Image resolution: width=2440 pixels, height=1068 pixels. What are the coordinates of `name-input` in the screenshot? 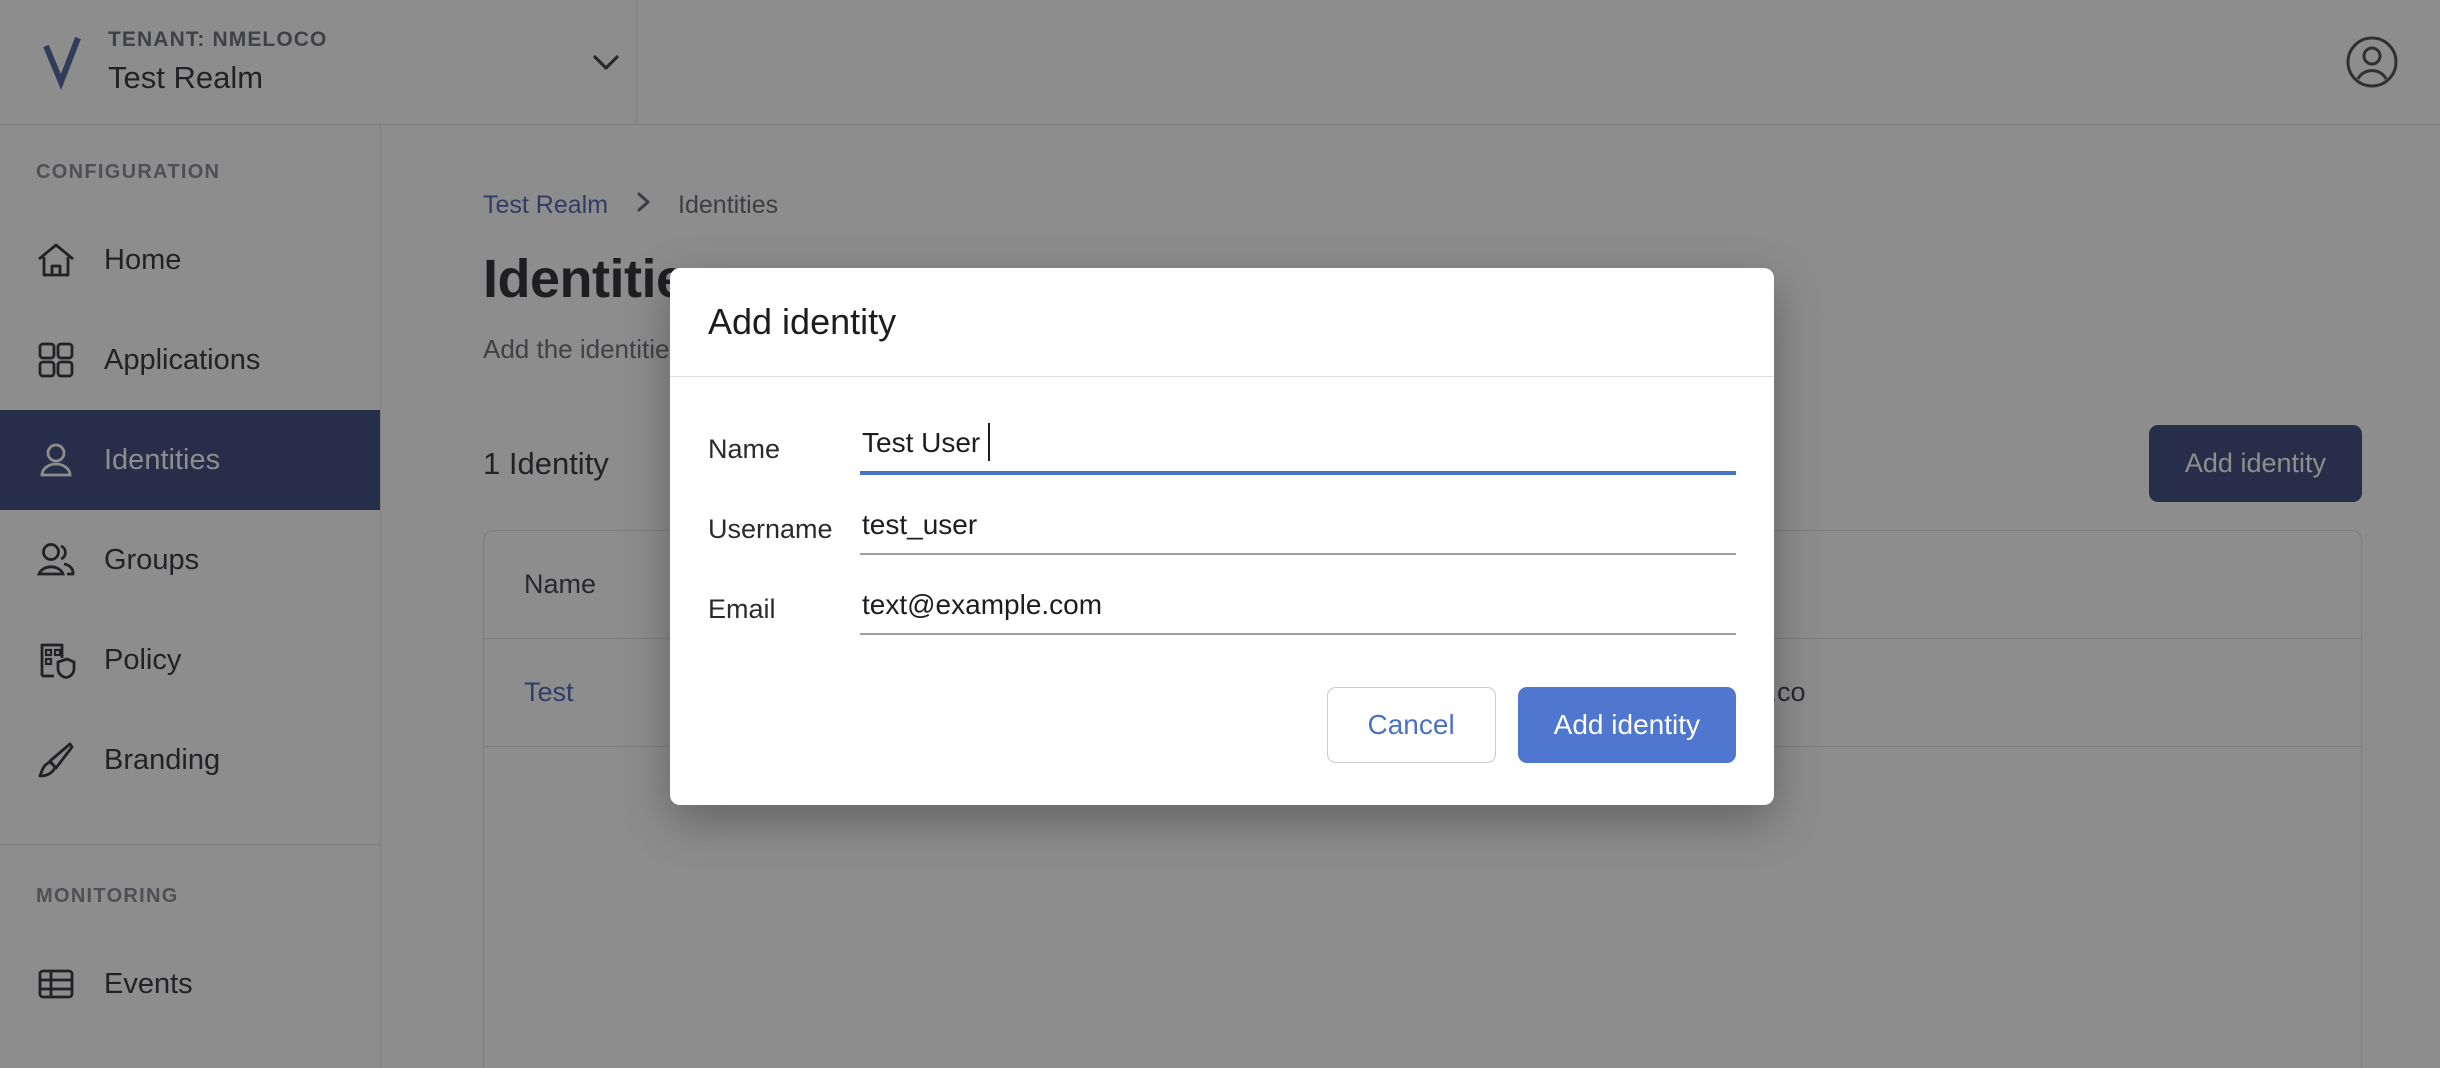 It's located at (1298, 449).